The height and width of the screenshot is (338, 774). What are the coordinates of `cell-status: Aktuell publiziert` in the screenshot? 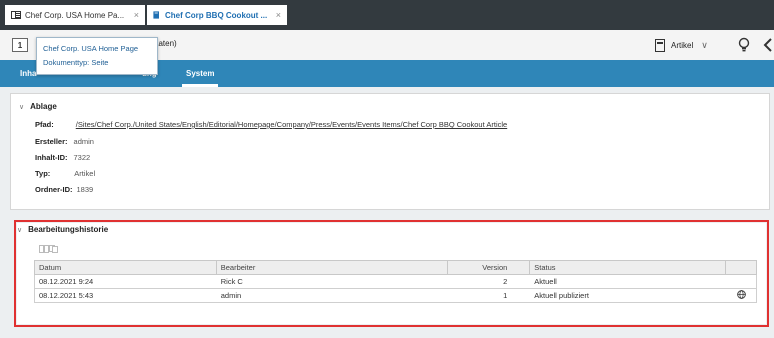 It's located at (627, 295).